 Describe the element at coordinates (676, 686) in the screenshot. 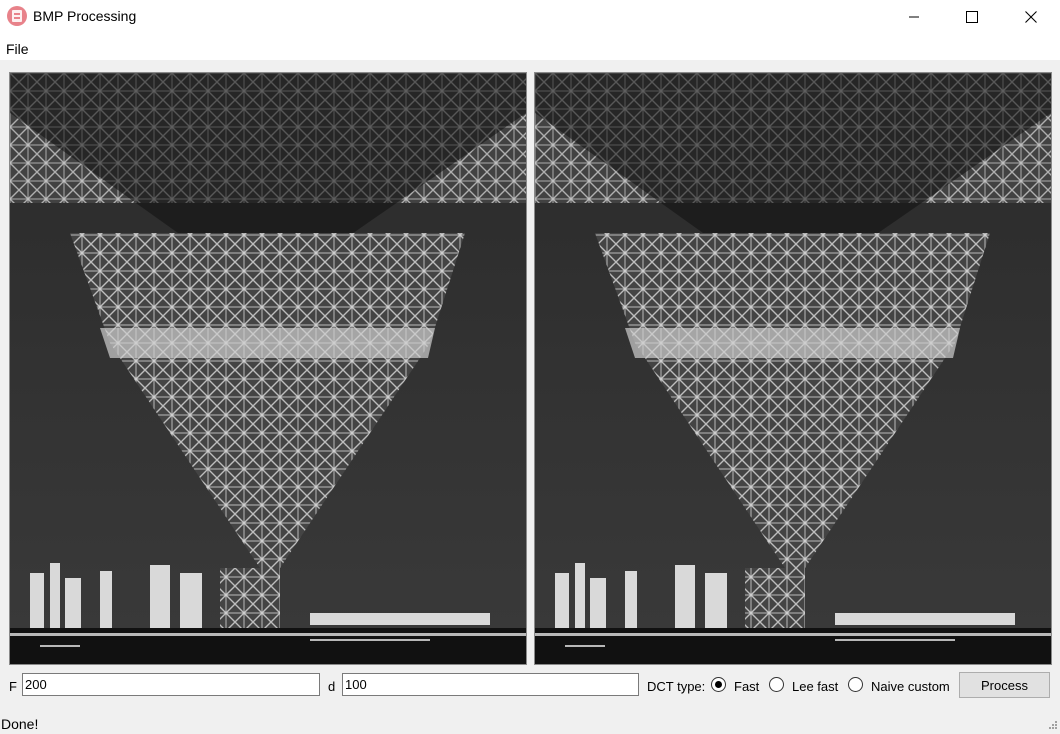

I see `dct-type-label: DCT type:` at that location.